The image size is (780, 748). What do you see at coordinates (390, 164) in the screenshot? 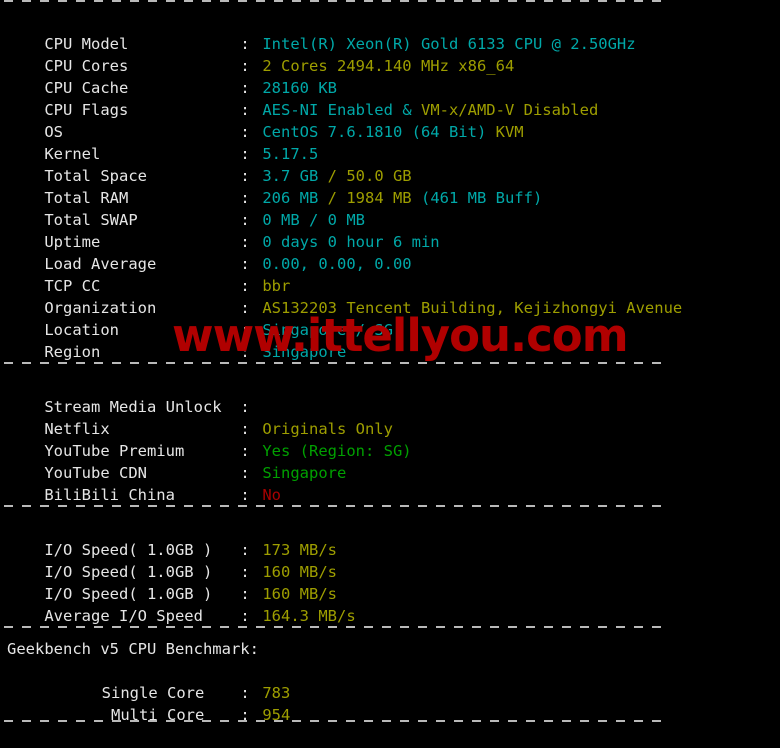
I see `row-total-space: Total Space:3.7 GB / 50.0 GB` at bounding box center [390, 164].